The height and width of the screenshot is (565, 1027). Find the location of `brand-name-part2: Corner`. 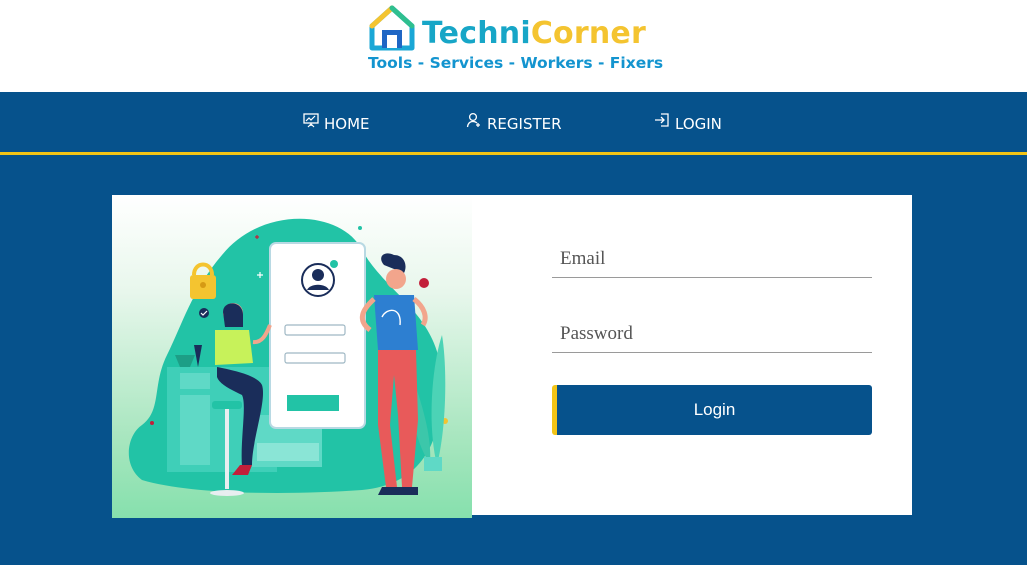

brand-name-part2: Corner is located at coordinates (588, 33).